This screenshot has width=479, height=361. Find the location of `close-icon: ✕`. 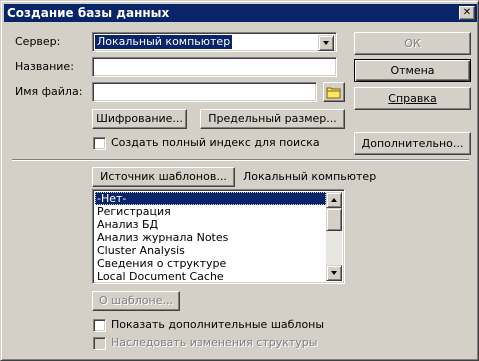

close-icon: ✕ is located at coordinates (467, 12).